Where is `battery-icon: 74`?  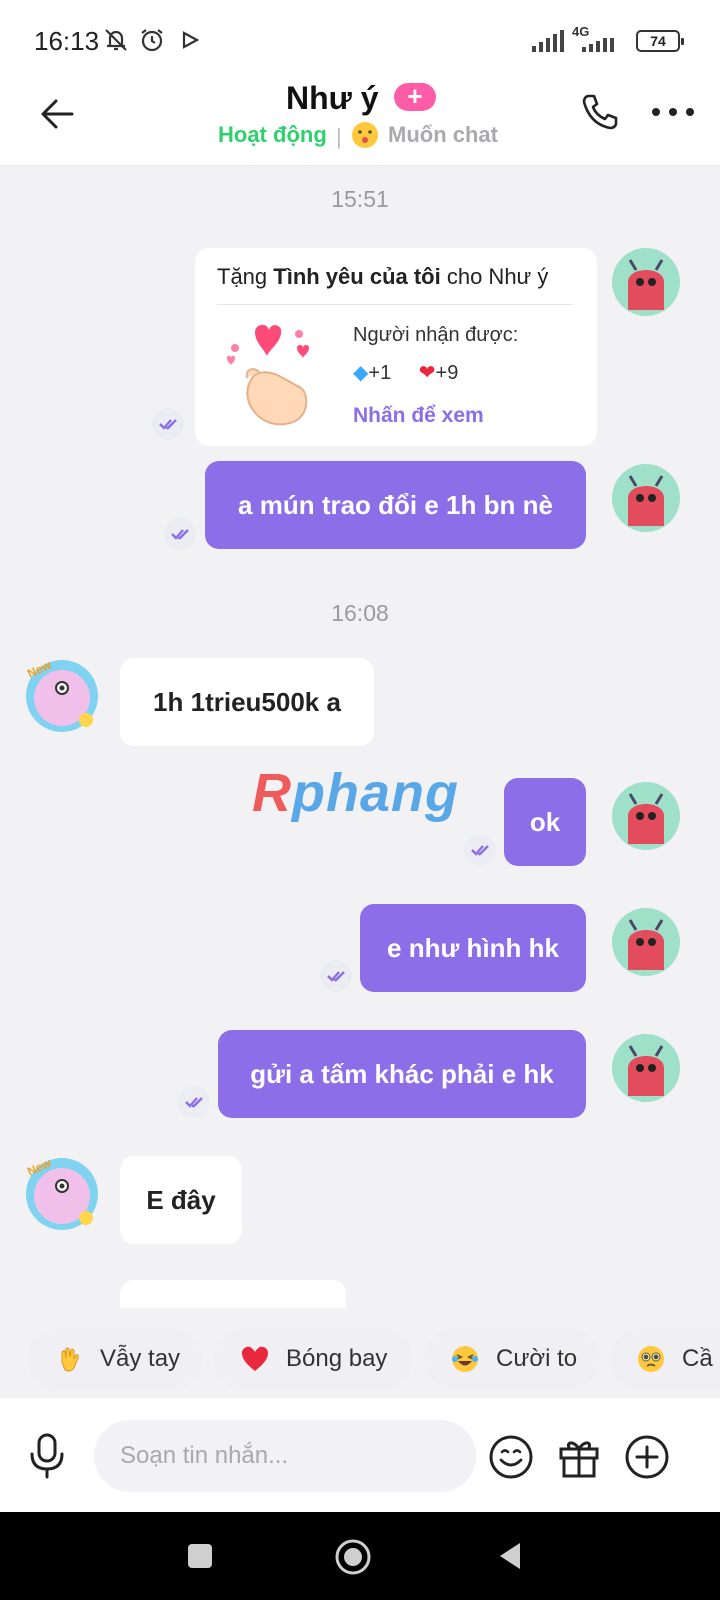
battery-icon: 74 is located at coordinates (660, 41).